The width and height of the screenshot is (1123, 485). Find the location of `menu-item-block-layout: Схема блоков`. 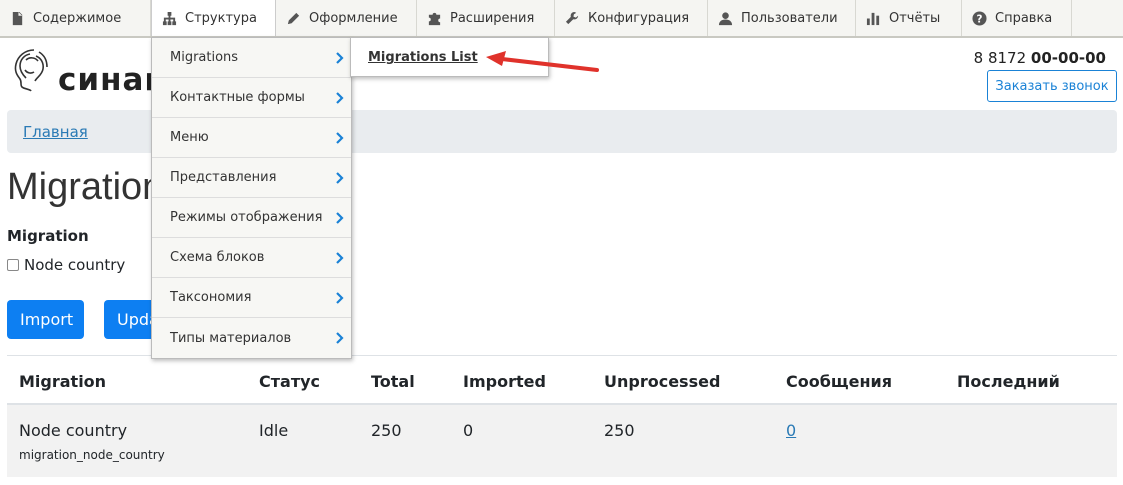

menu-item-block-layout: Схема блоков is located at coordinates (251, 258).